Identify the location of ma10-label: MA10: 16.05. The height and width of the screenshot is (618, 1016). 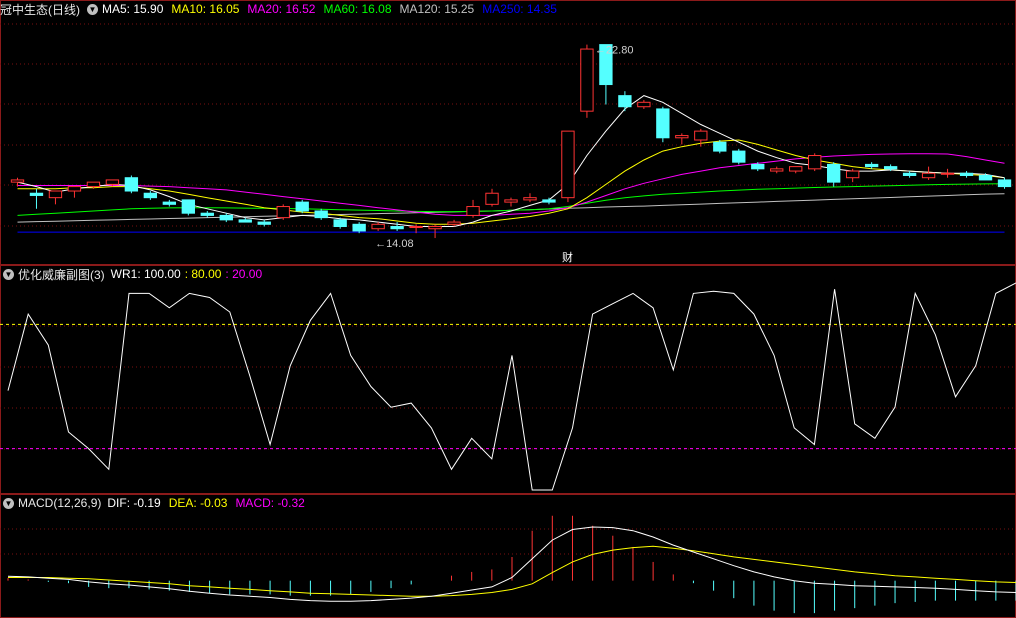
(205, 9).